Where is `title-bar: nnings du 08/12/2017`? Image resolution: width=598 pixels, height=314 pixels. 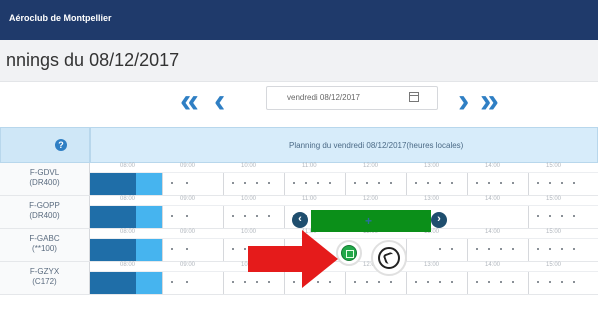 title-bar: nnings du 08/12/2017 is located at coordinates (299, 61).